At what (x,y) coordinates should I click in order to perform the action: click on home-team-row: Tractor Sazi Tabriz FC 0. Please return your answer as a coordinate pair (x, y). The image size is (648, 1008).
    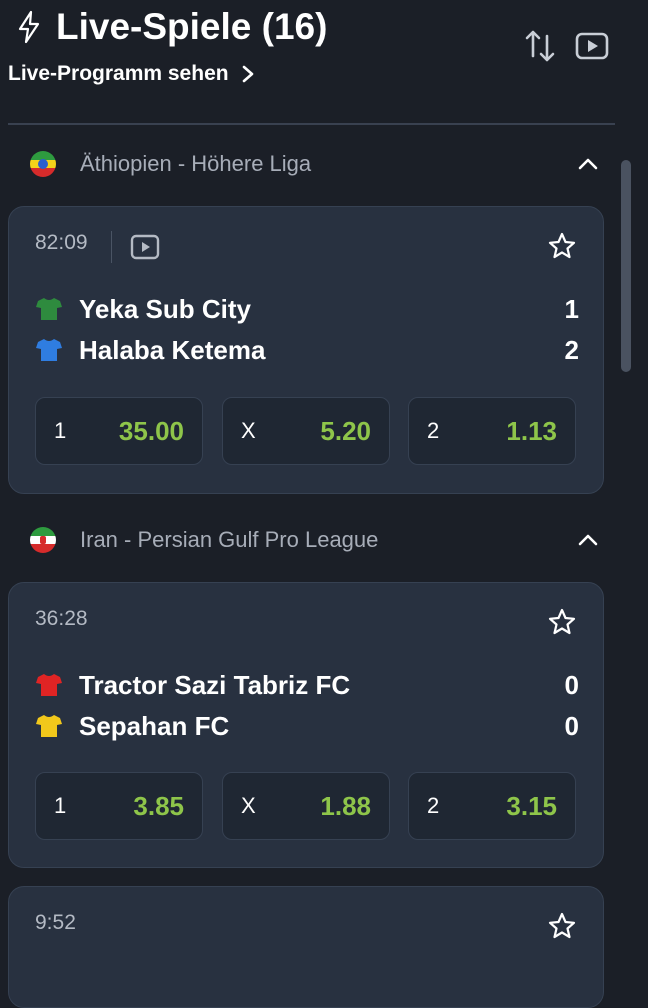
    Looking at the image, I should click on (307, 685).